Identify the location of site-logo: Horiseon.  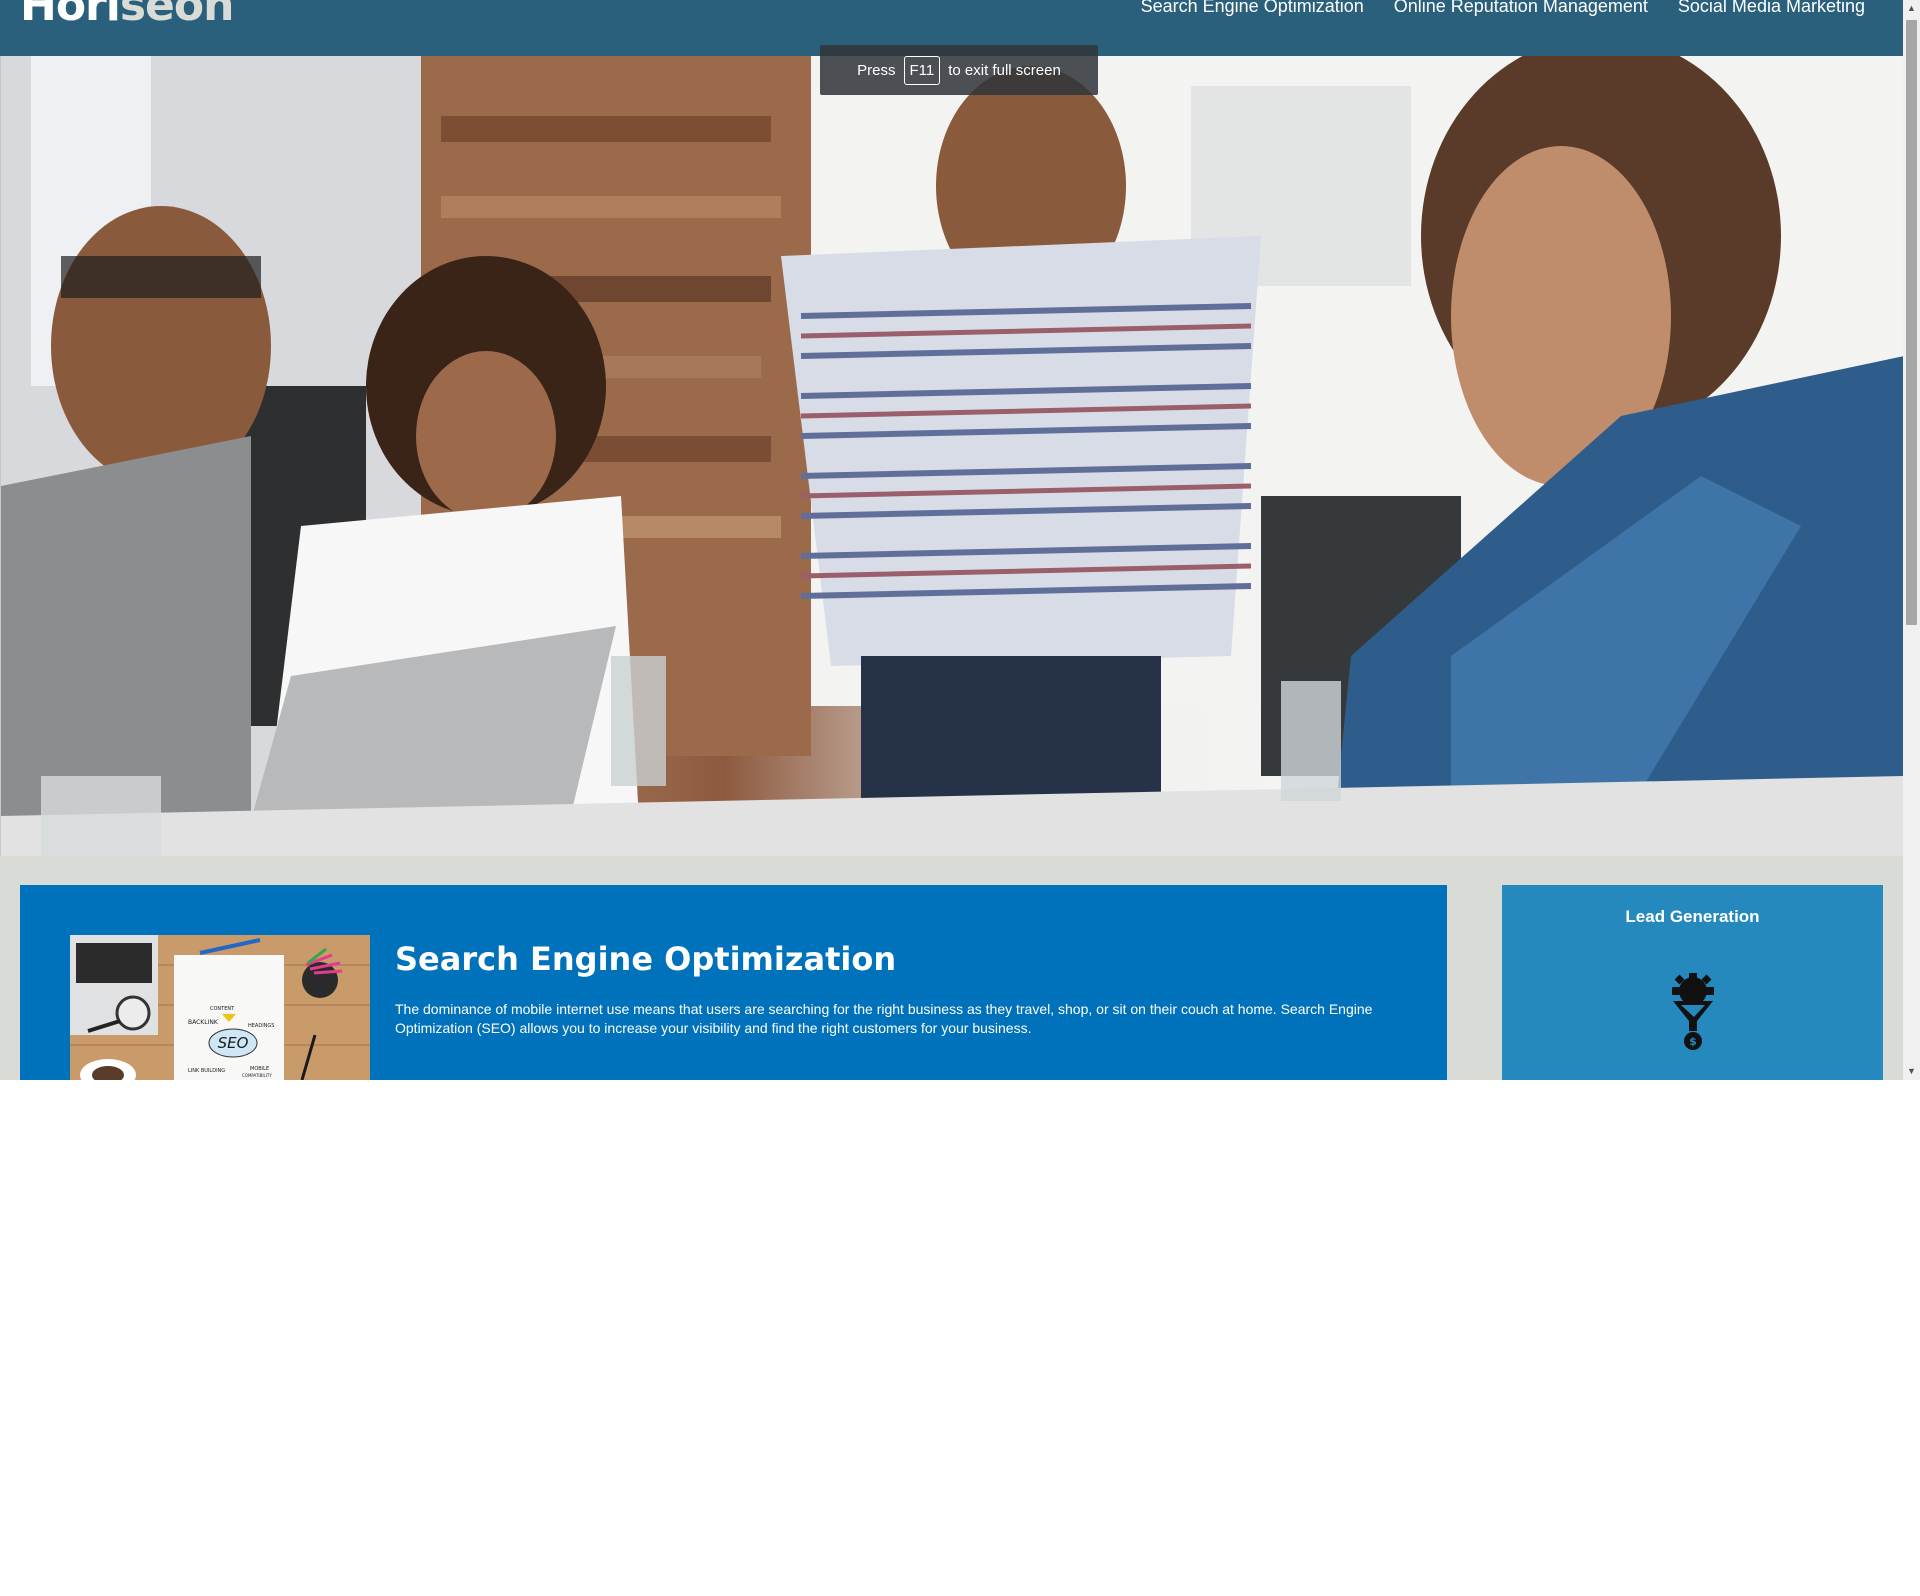
(127, 15).